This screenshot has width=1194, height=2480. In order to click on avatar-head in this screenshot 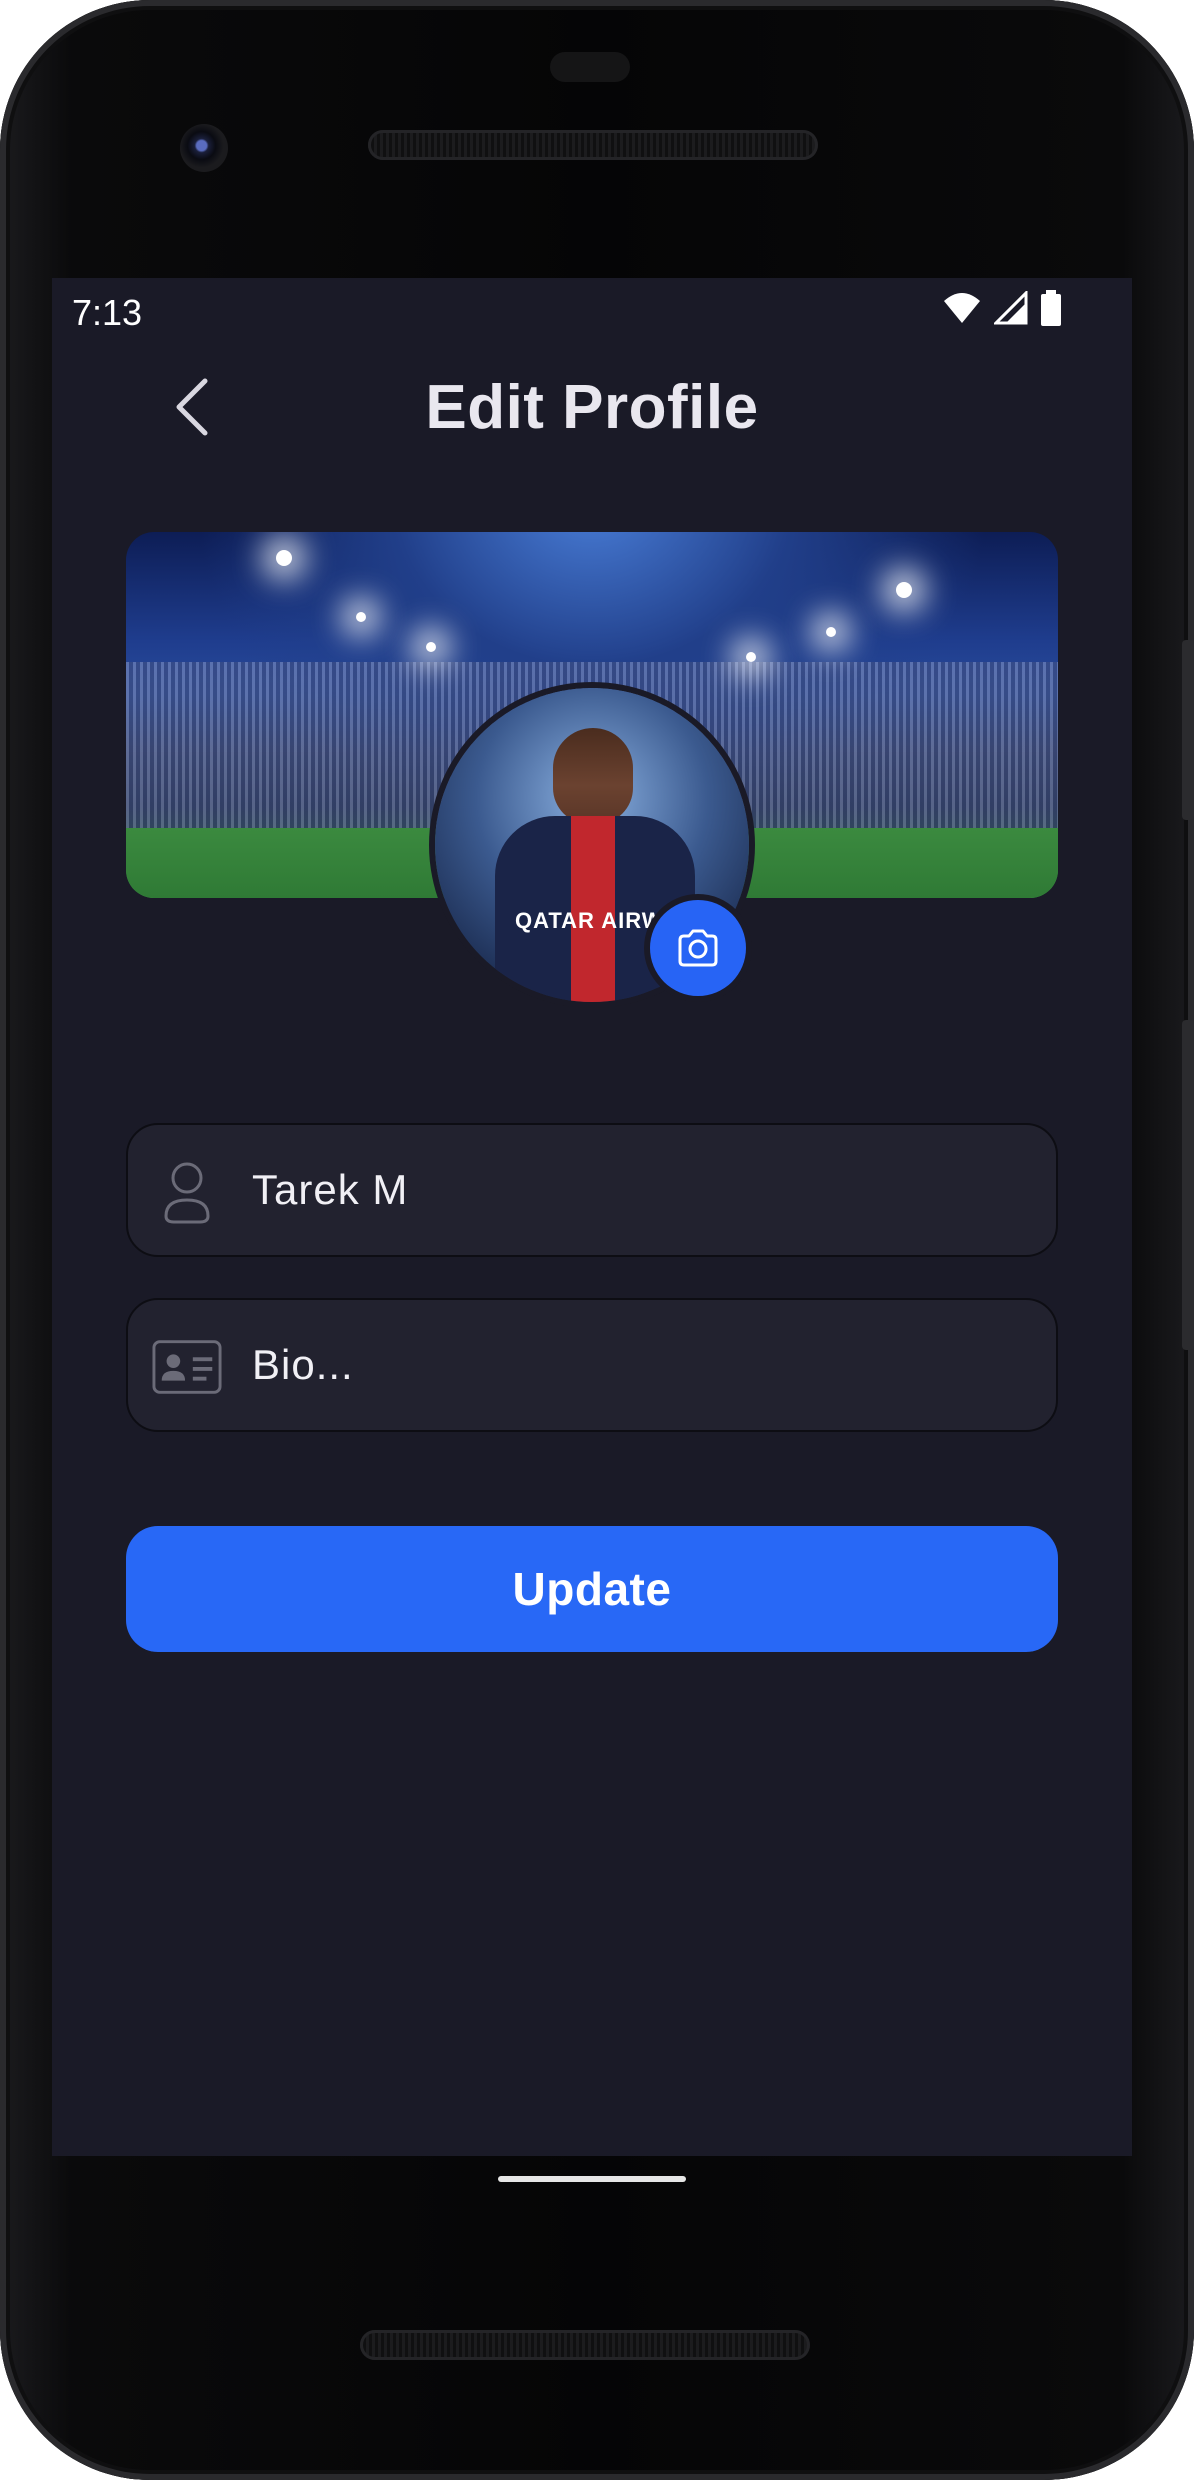, I will do `click(593, 776)`.